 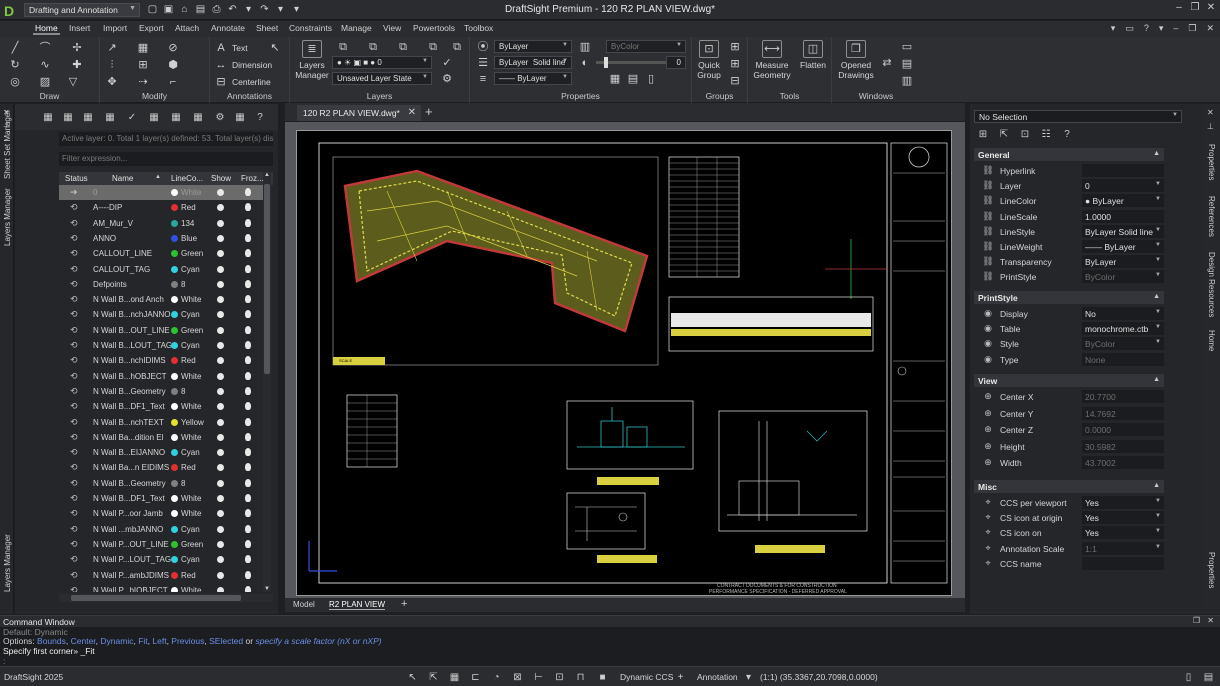 I want to click on layer-filter-icon: ▦, so click(x=110, y=118).